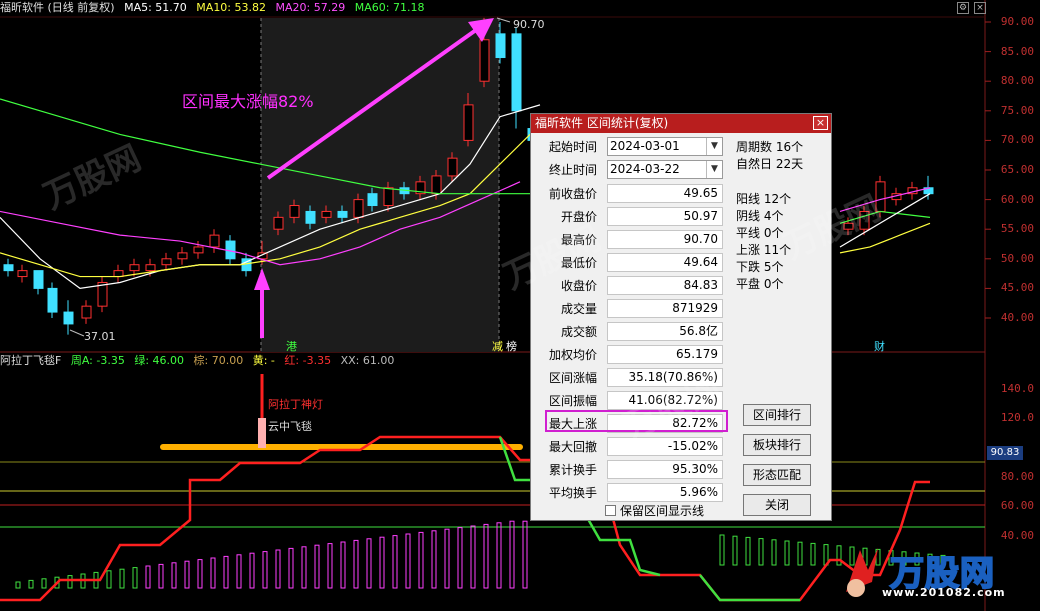 The image size is (1040, 611). Describe the element at coordinates (1005, 453) in the screenshot. I see `current-price-tag: 90.83` at that location.